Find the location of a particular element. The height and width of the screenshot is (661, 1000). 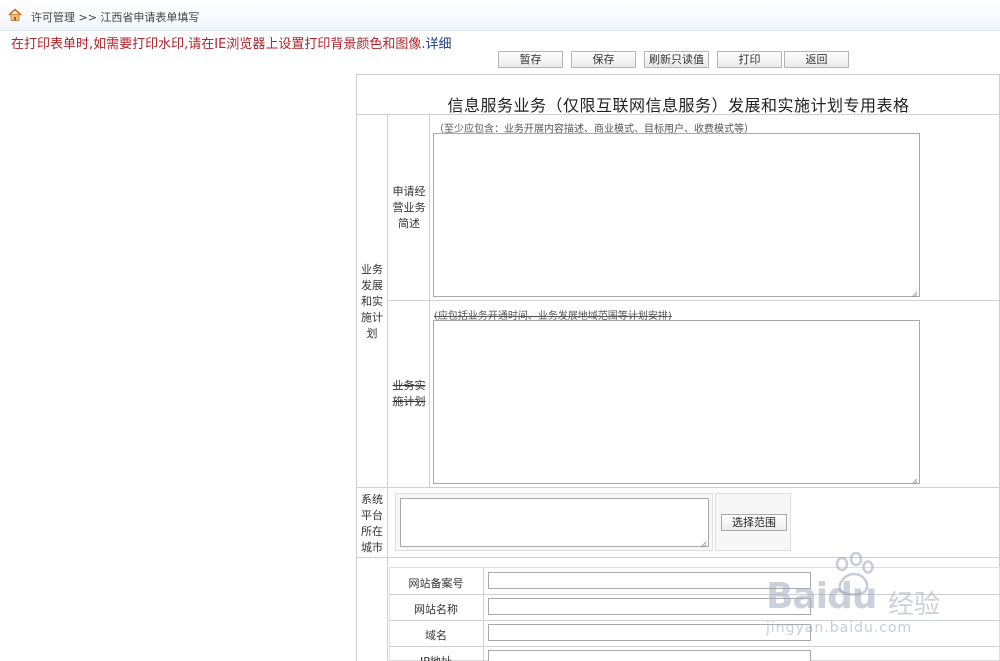

ip-address-label: IP地址 is located at coordinates (436, 657).